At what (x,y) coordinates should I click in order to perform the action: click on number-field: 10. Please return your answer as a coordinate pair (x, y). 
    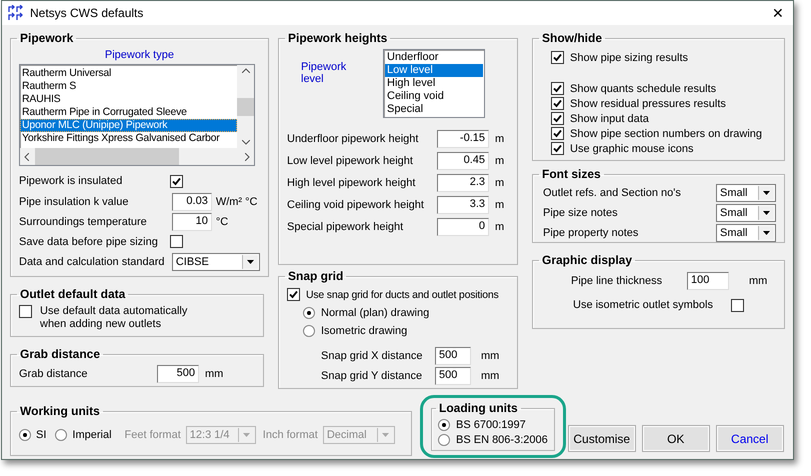
    Looking at the image, I should click on (192, 222).